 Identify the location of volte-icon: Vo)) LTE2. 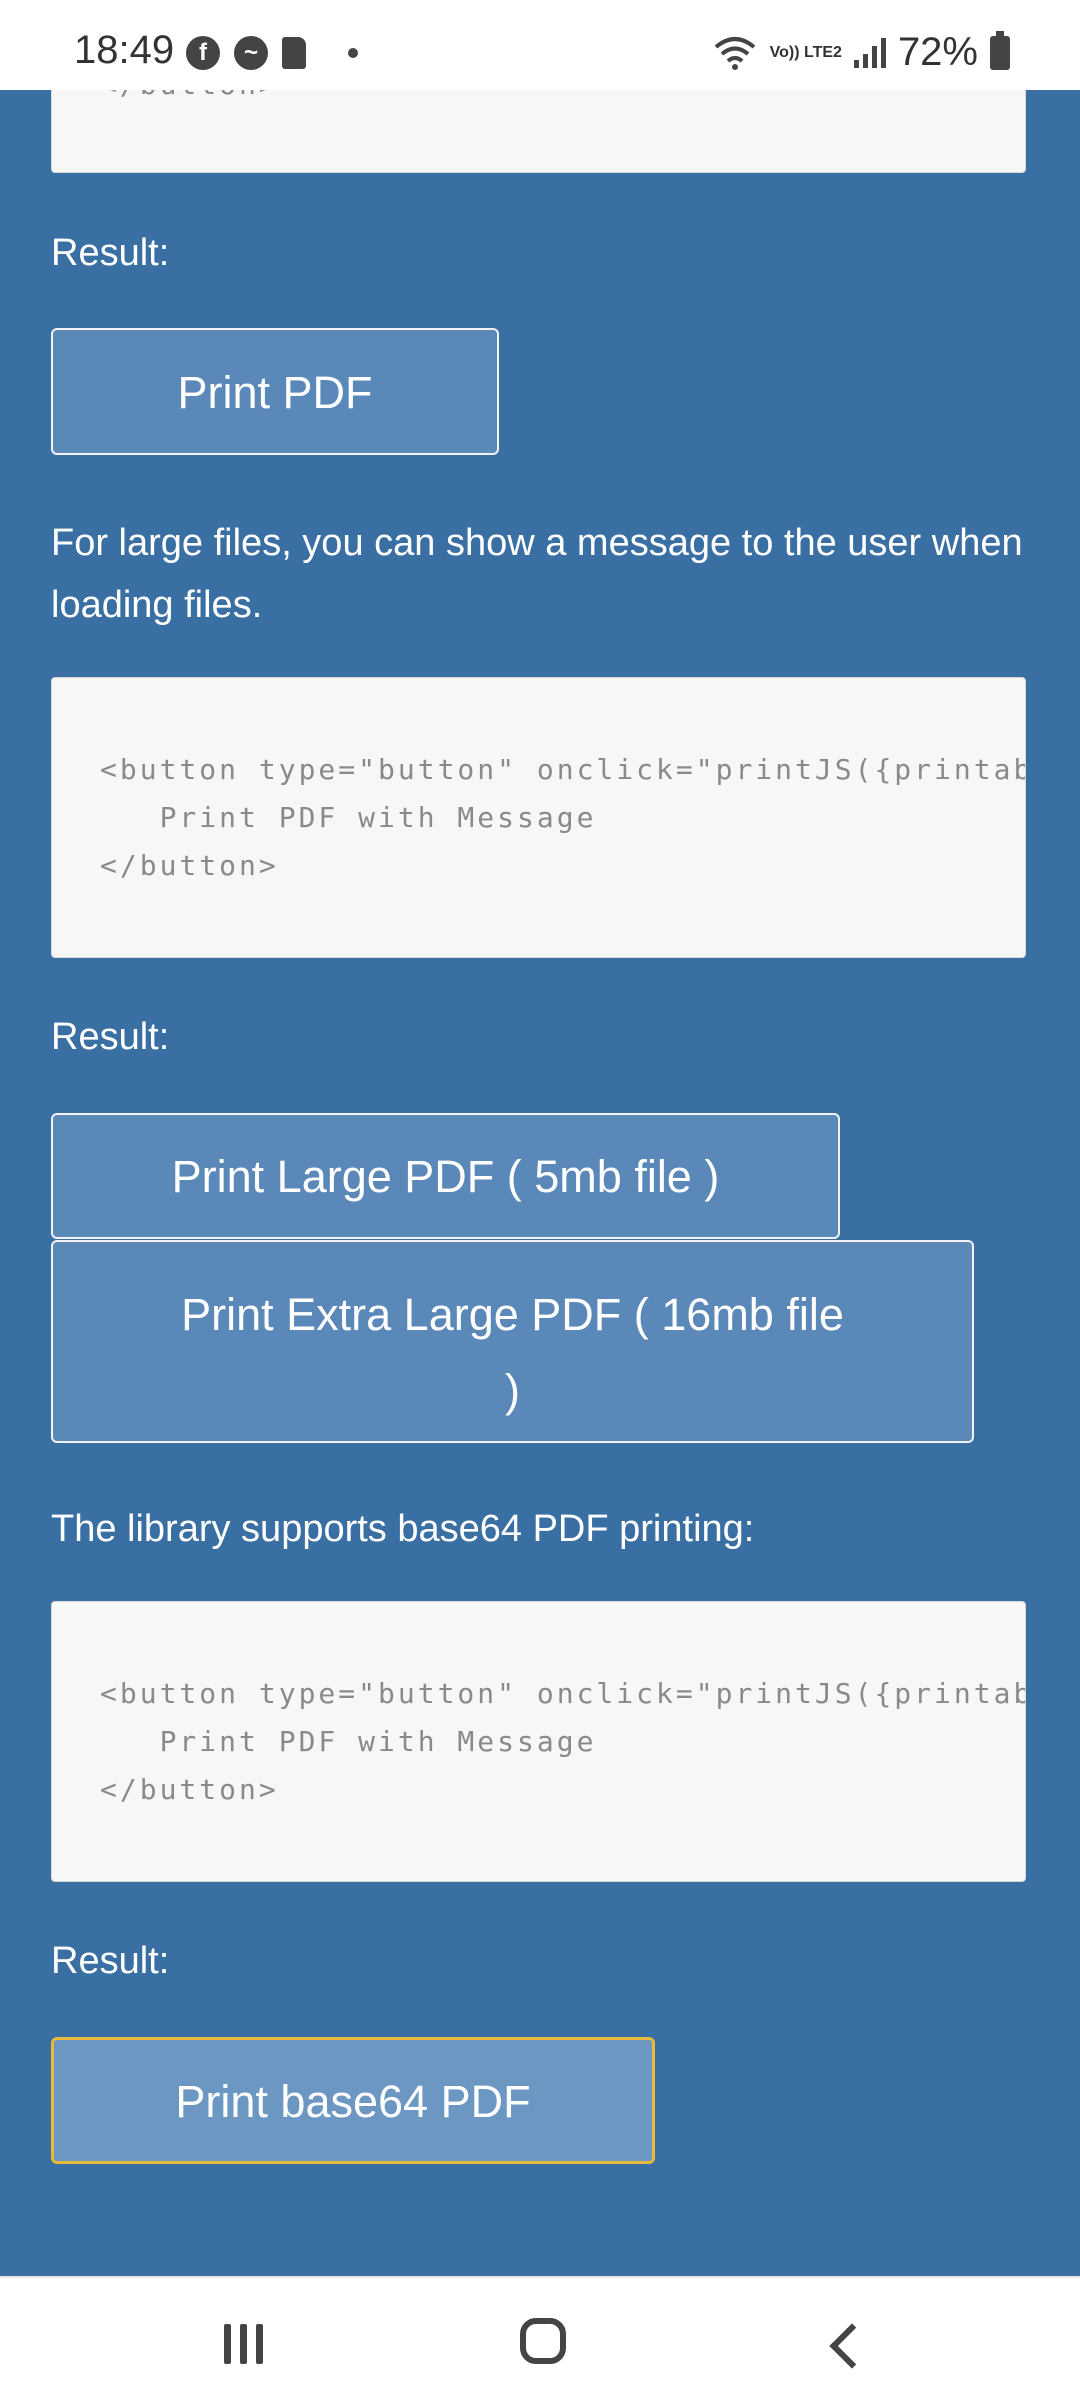
(805, 52).